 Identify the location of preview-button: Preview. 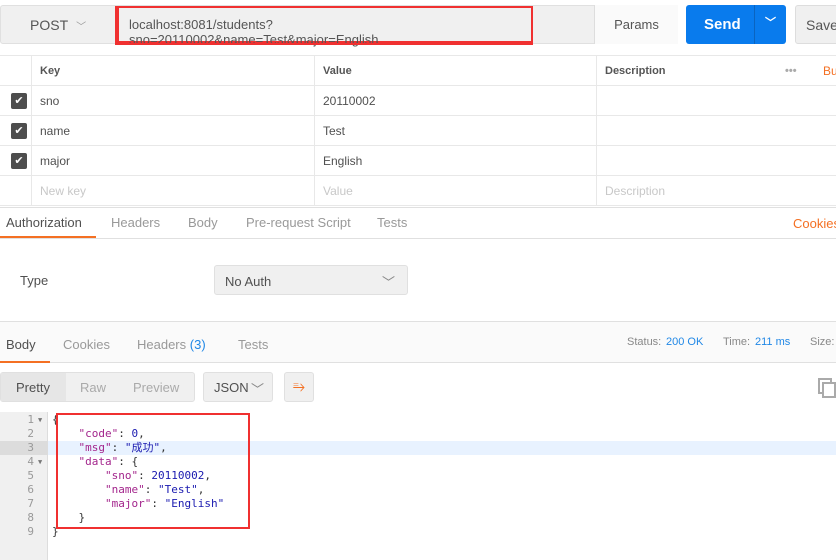
(156, 387).